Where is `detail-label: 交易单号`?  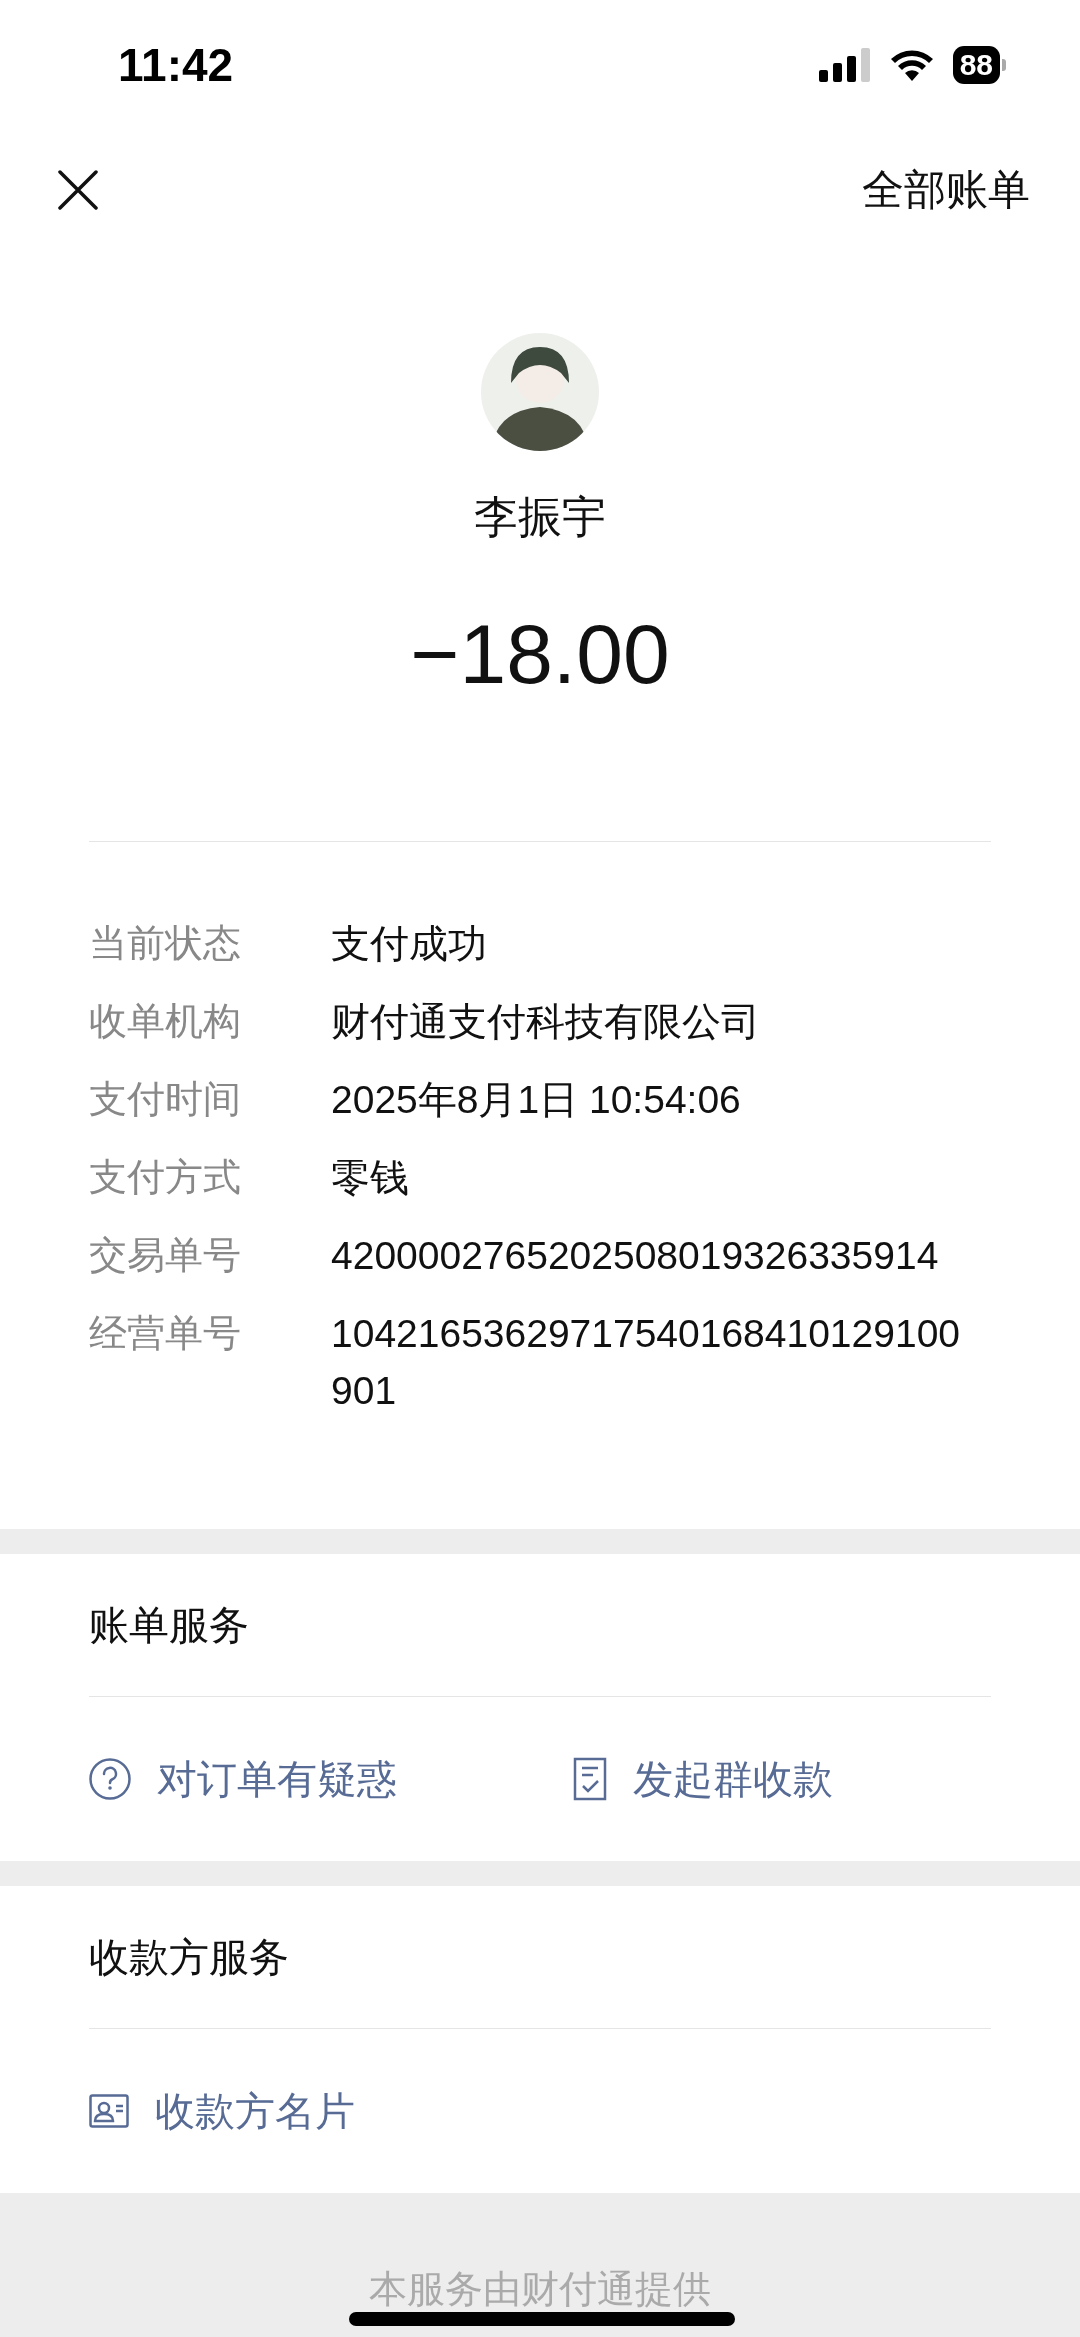
detail-label: 交易单号 is located at coordinates (165, 1255).